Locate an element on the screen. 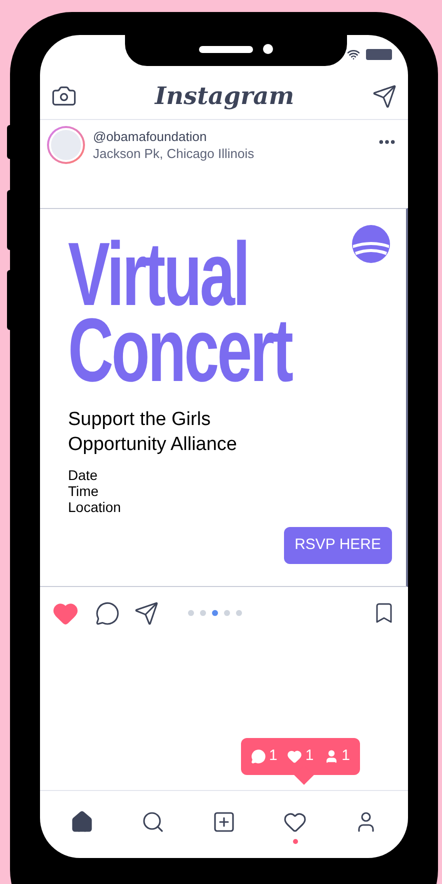 The height and width of the screenshot is (884, 442). search-icon is located at coordinates (152, 822).